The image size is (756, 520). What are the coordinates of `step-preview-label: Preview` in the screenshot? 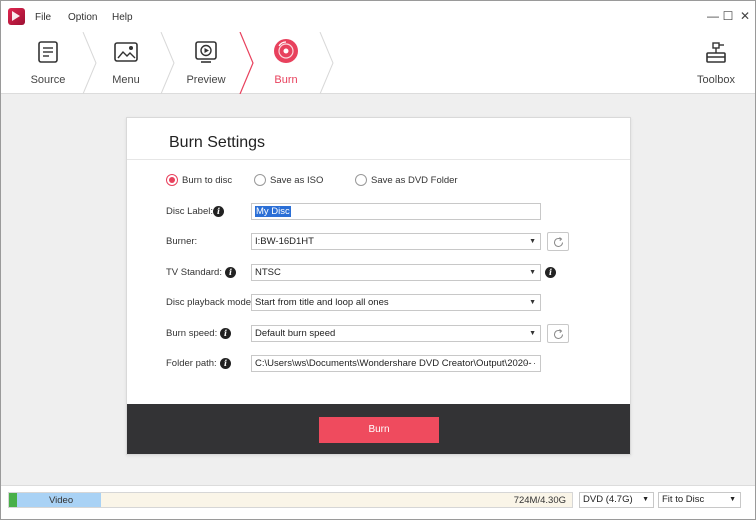 It's located at (206, 80).